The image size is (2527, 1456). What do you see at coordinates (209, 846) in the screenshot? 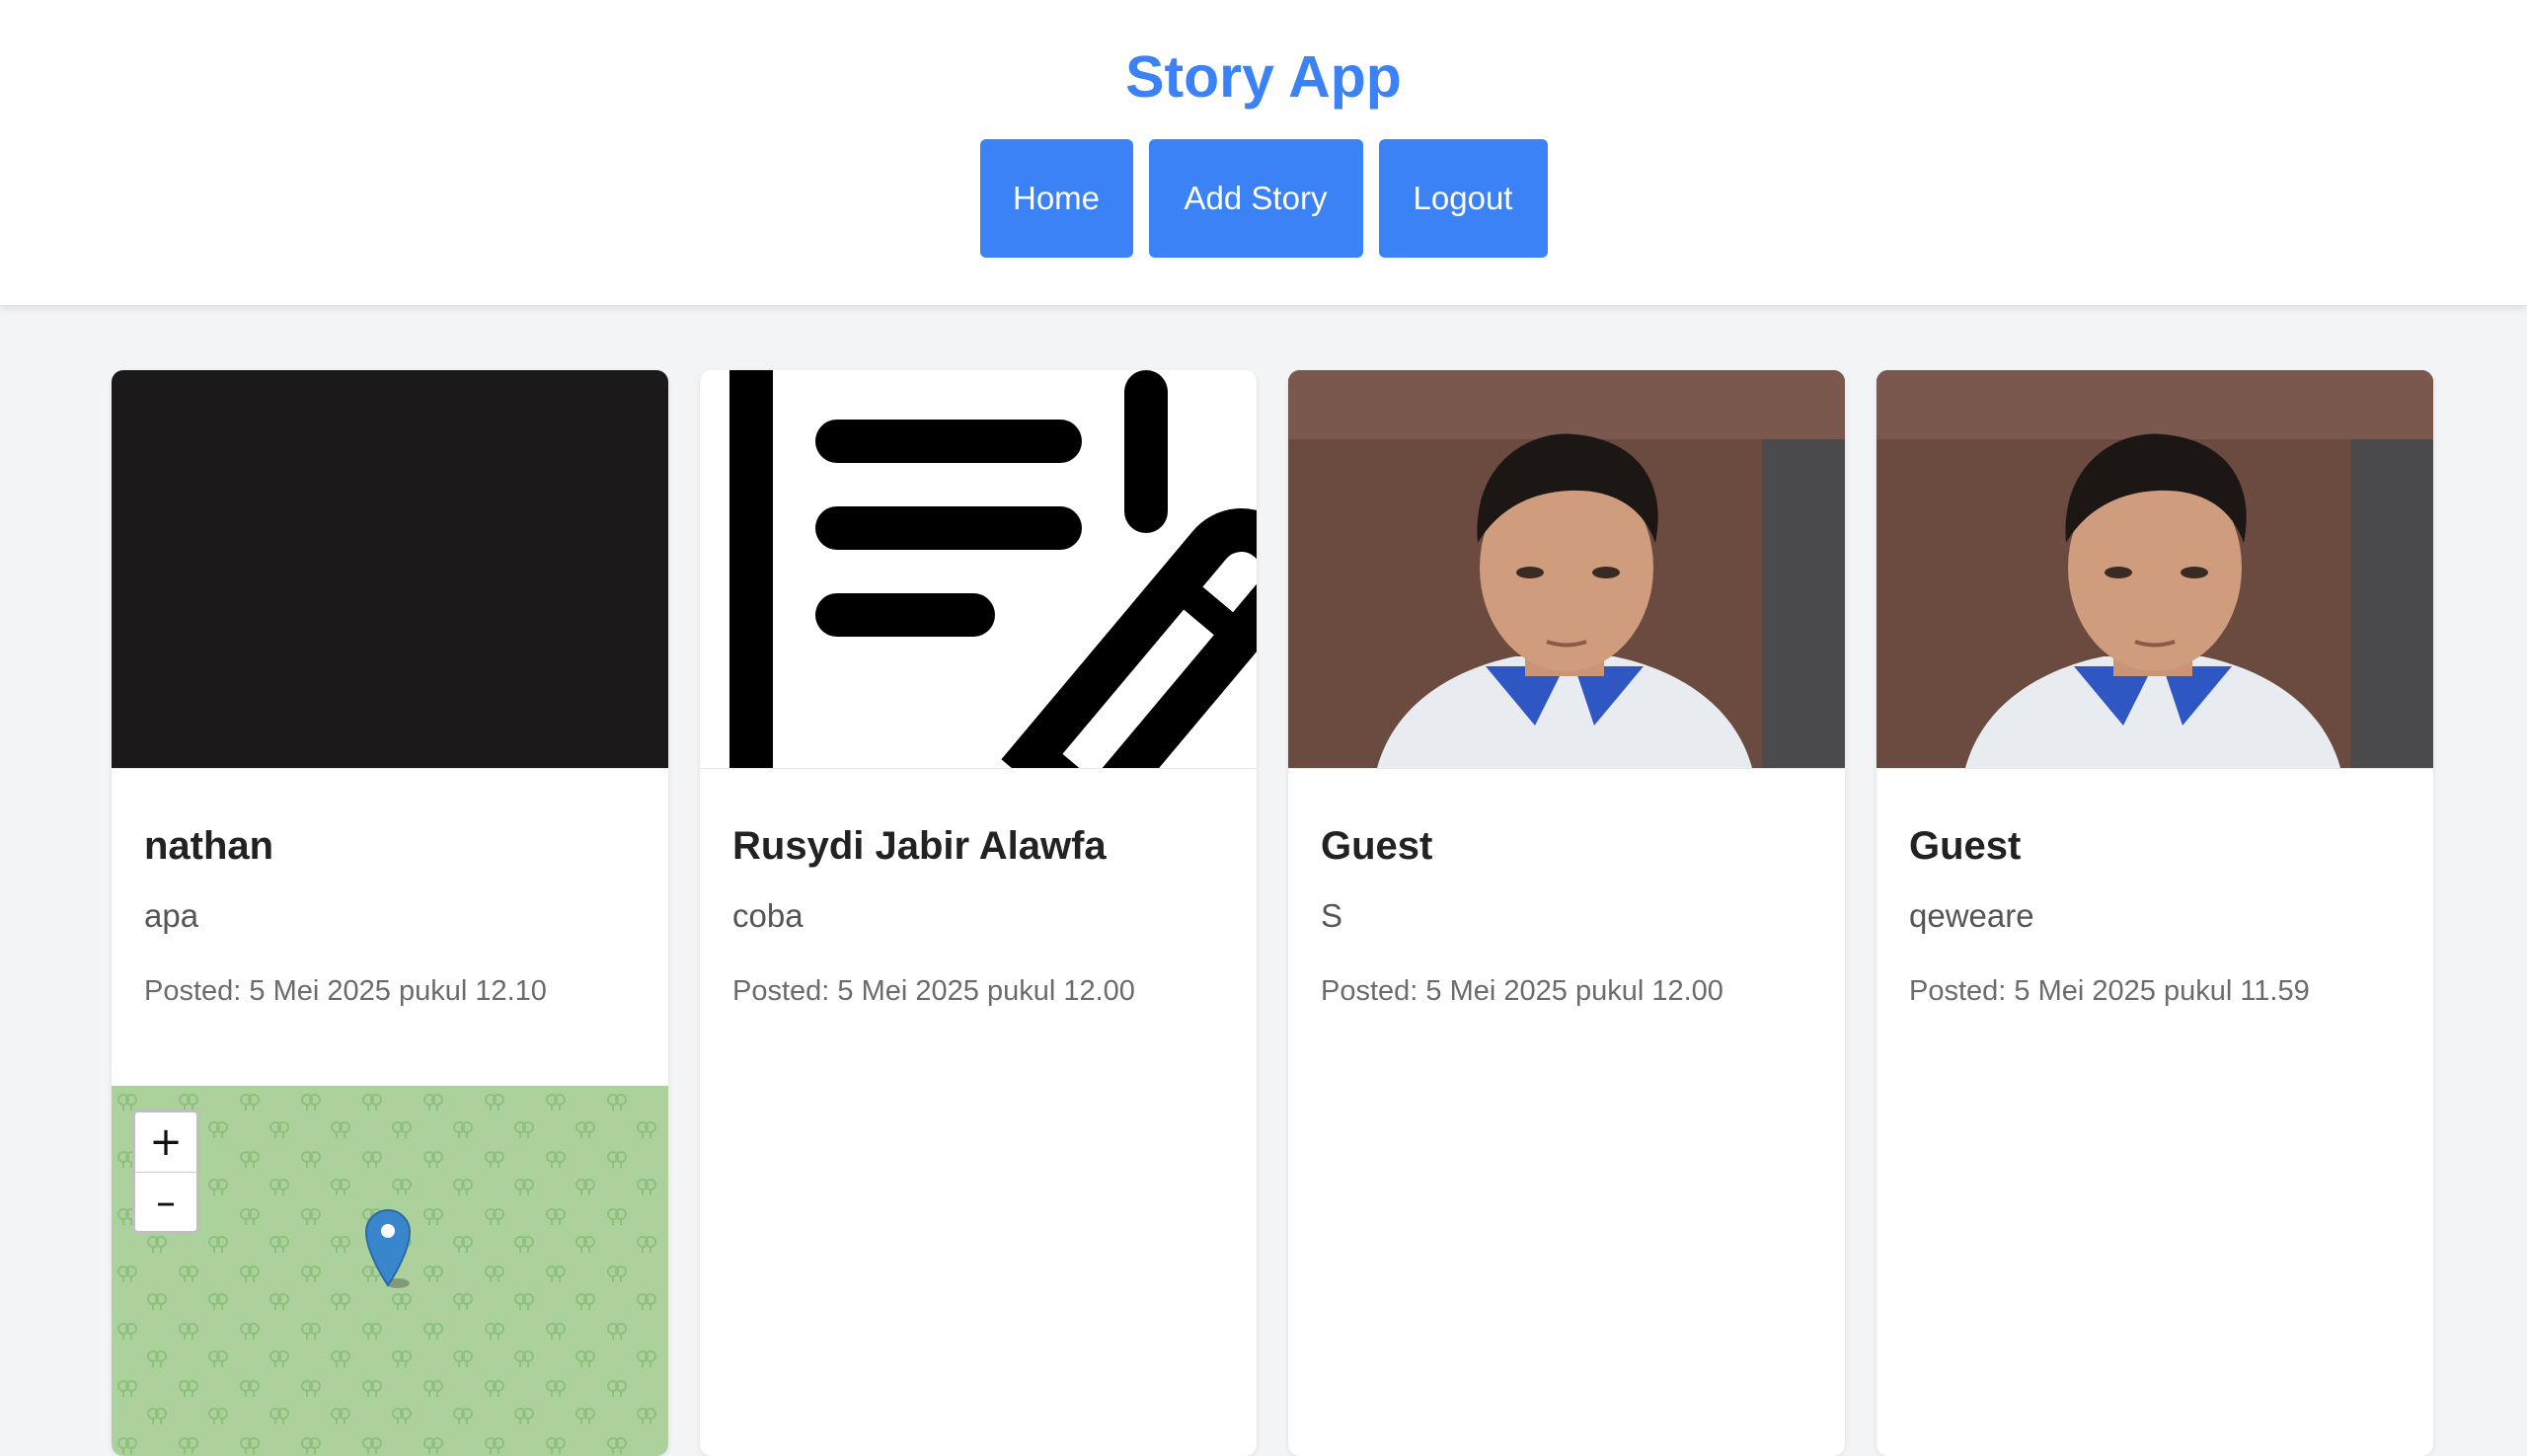
I see `story-author: nathan` at bounding box center [209, 846].